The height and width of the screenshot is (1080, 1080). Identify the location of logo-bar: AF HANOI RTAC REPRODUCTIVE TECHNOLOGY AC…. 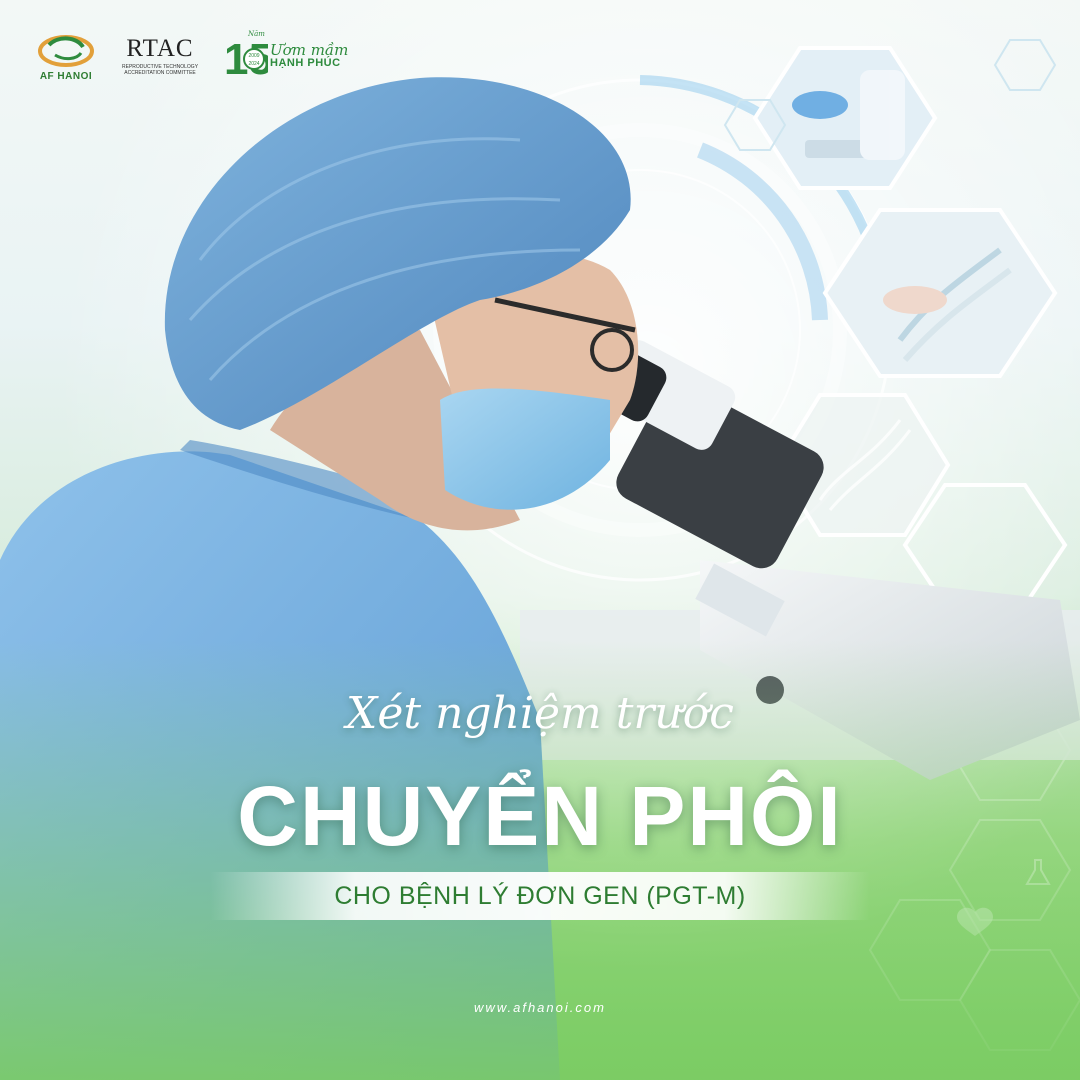
(192, 56).